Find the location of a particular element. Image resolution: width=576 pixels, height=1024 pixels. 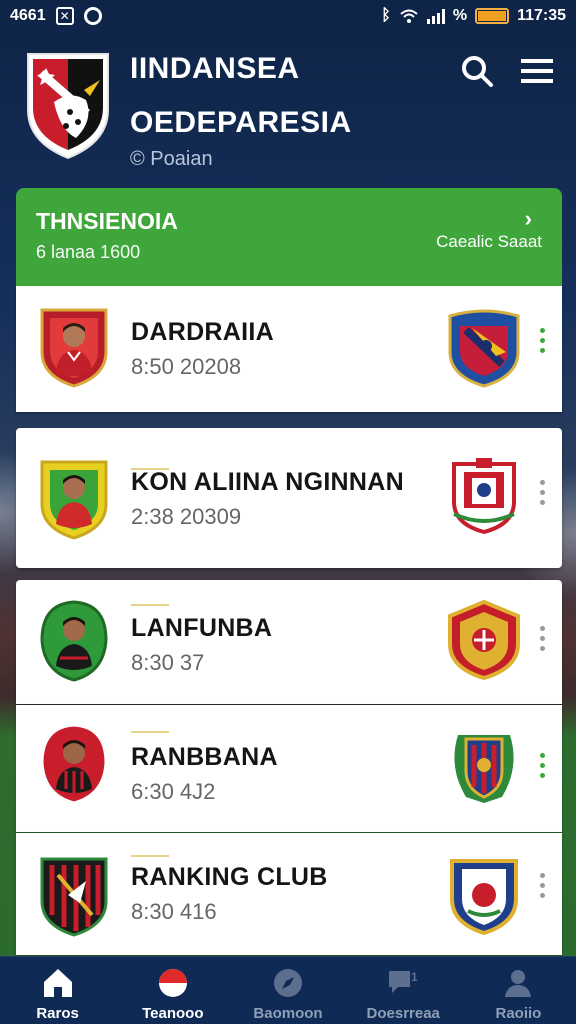

club-crest-logo is located at coordinates (68, 106).